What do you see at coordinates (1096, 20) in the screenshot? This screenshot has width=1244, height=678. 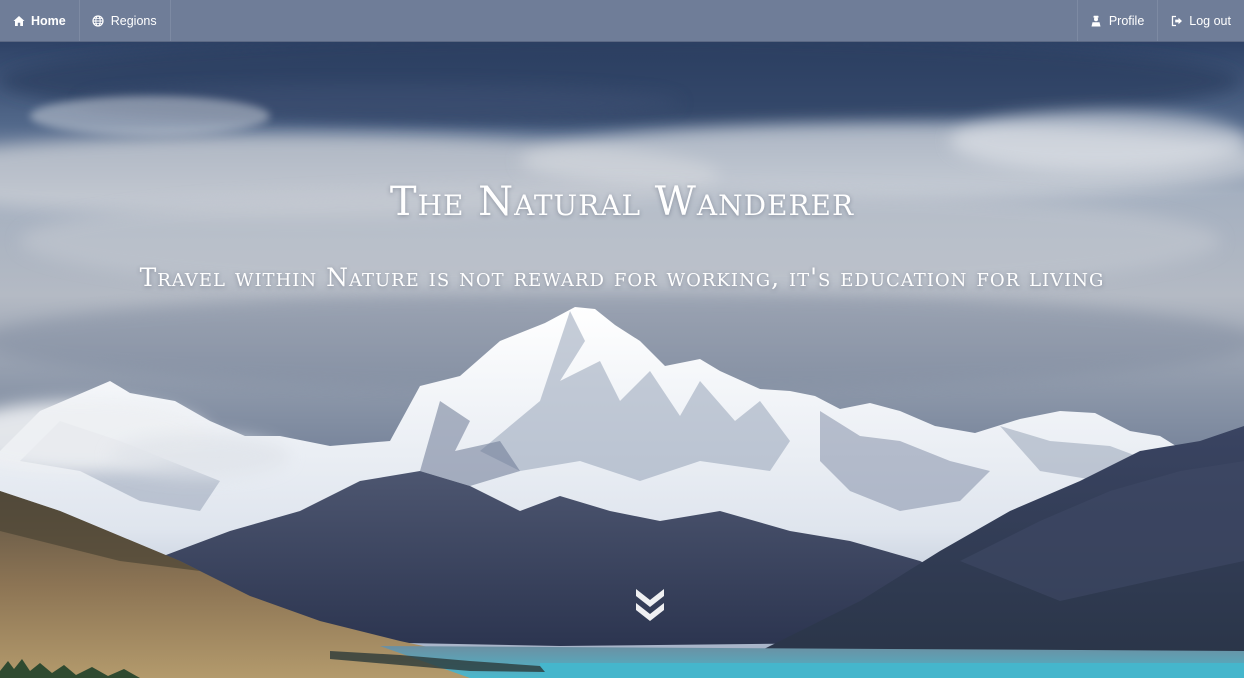 I see `user-icon` at bounding box center [1096, 20].